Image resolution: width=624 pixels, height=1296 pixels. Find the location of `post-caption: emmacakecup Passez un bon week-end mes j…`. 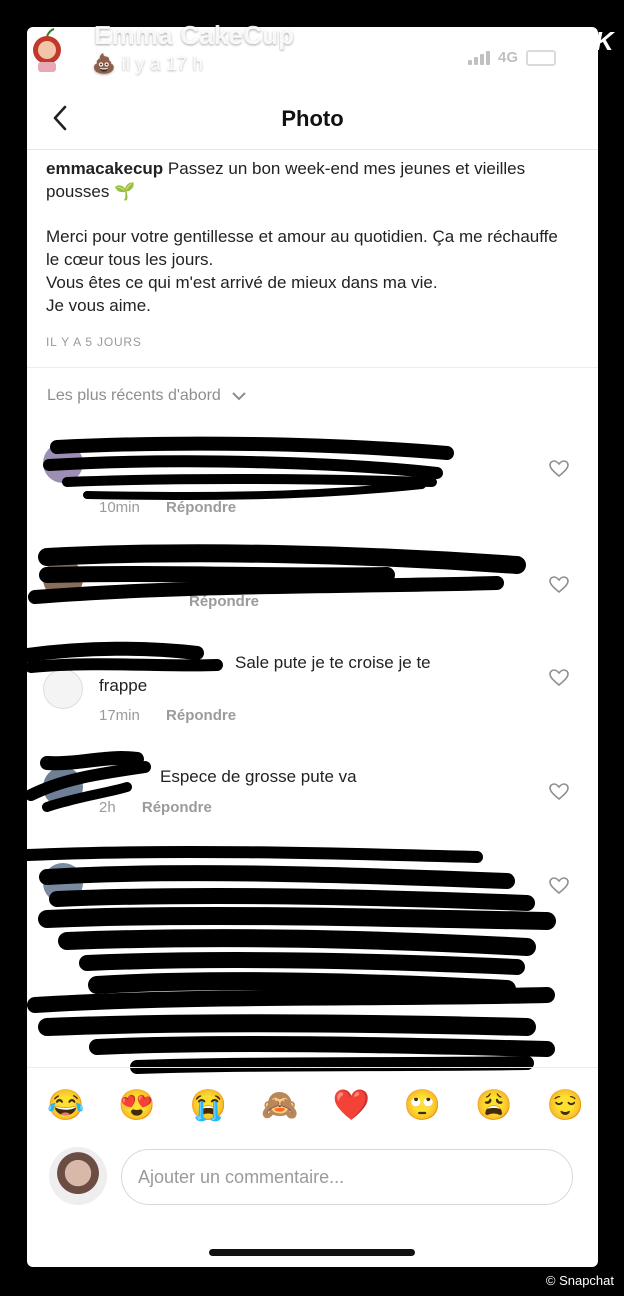

post-caption: emmacakecup Passez un bon week-end mes j… is located at coordinates (306, 237).